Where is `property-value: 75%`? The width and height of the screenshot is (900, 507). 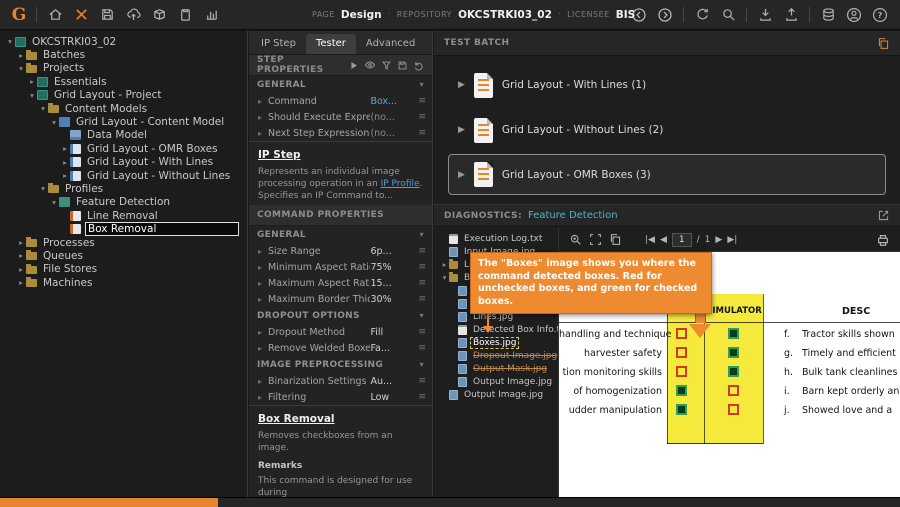
property-value: 75% is located at coordinates (392, 267).